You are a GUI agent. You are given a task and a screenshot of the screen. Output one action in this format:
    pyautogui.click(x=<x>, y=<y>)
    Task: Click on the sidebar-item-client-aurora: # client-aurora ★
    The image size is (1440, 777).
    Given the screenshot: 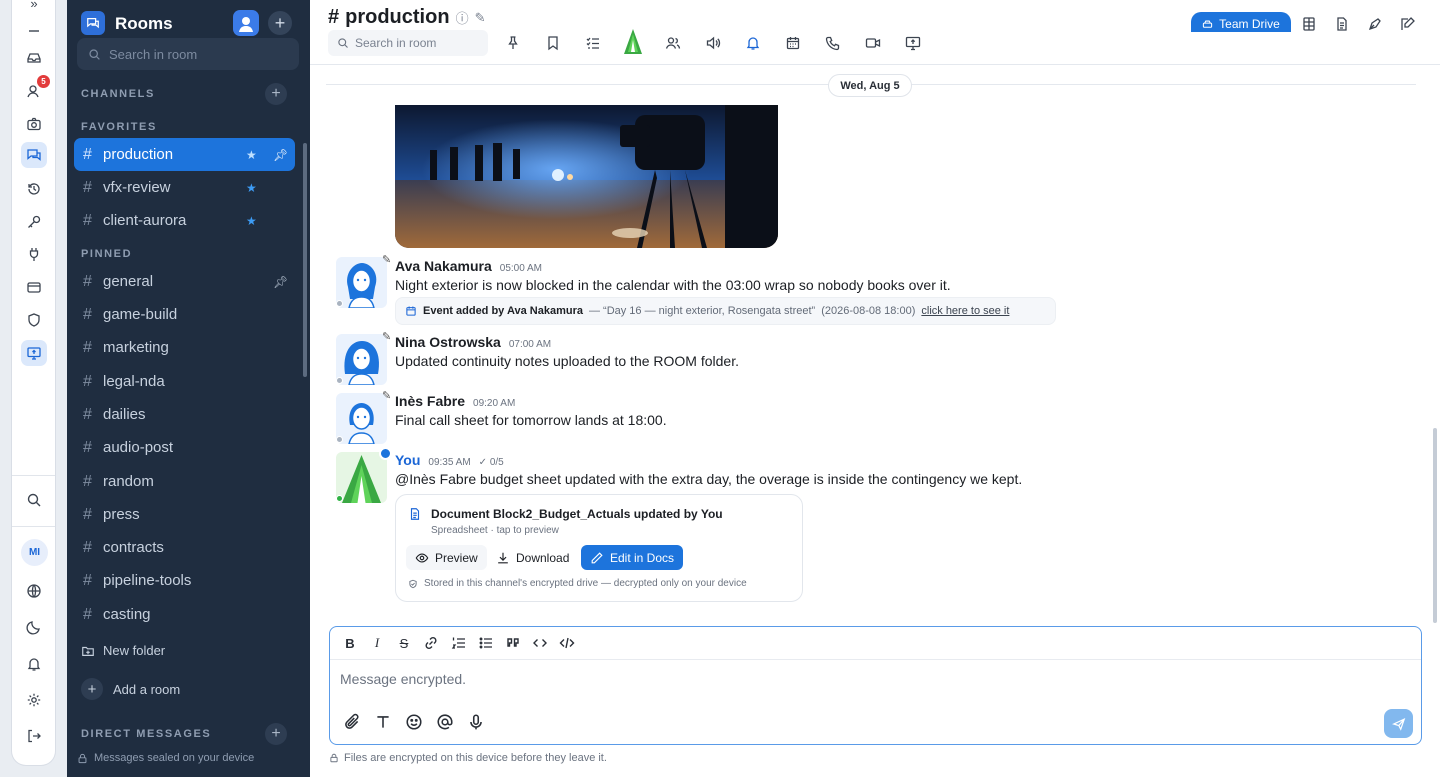 What is the action you would take?
    pyautogui.click(x=184, y=220)
    